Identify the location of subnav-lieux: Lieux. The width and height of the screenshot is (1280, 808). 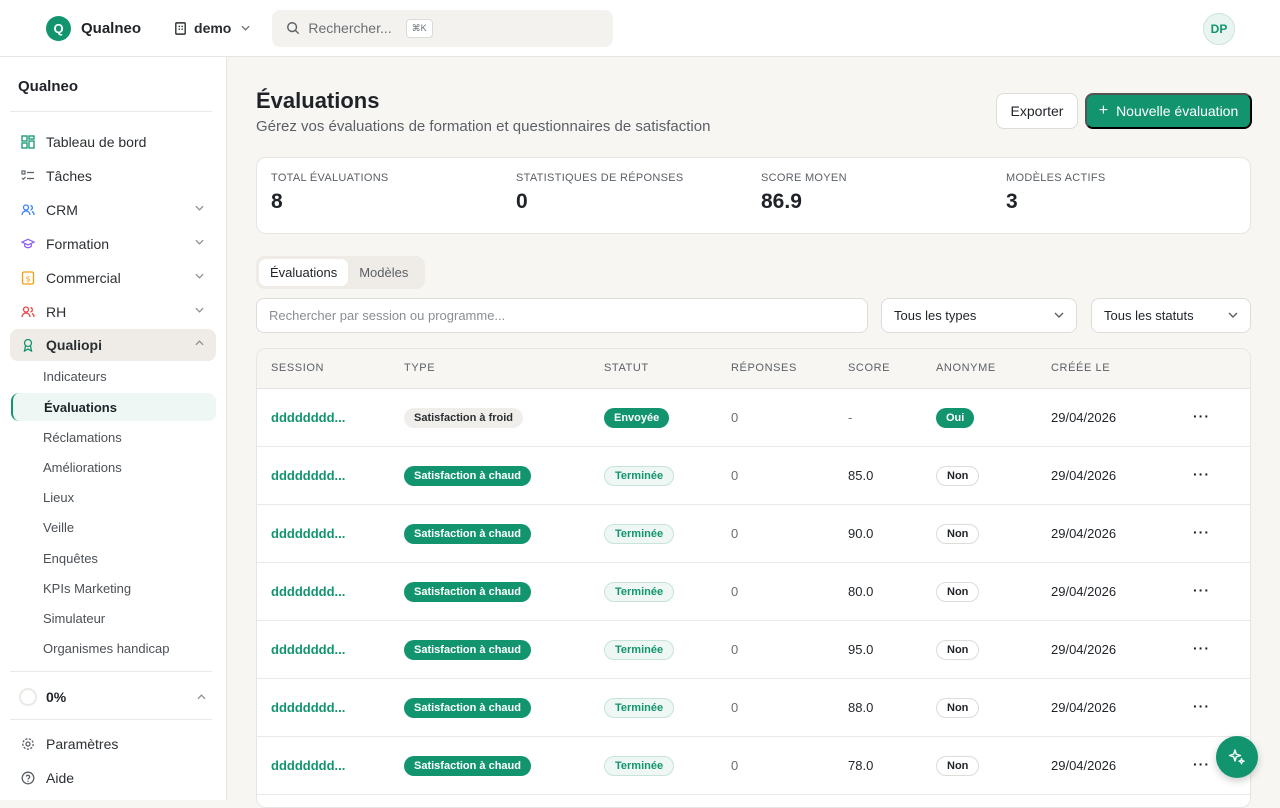
(113, 497).